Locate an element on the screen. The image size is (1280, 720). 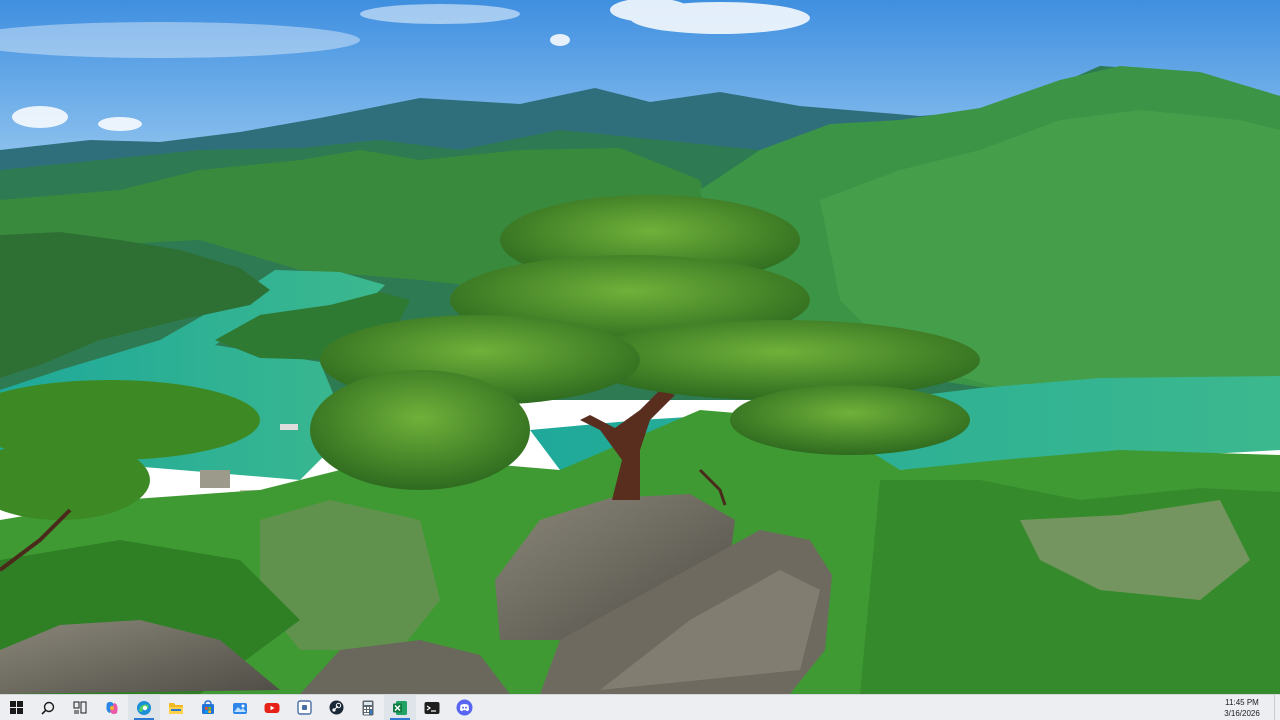
terminal-button is located at coordinates (432, 707).